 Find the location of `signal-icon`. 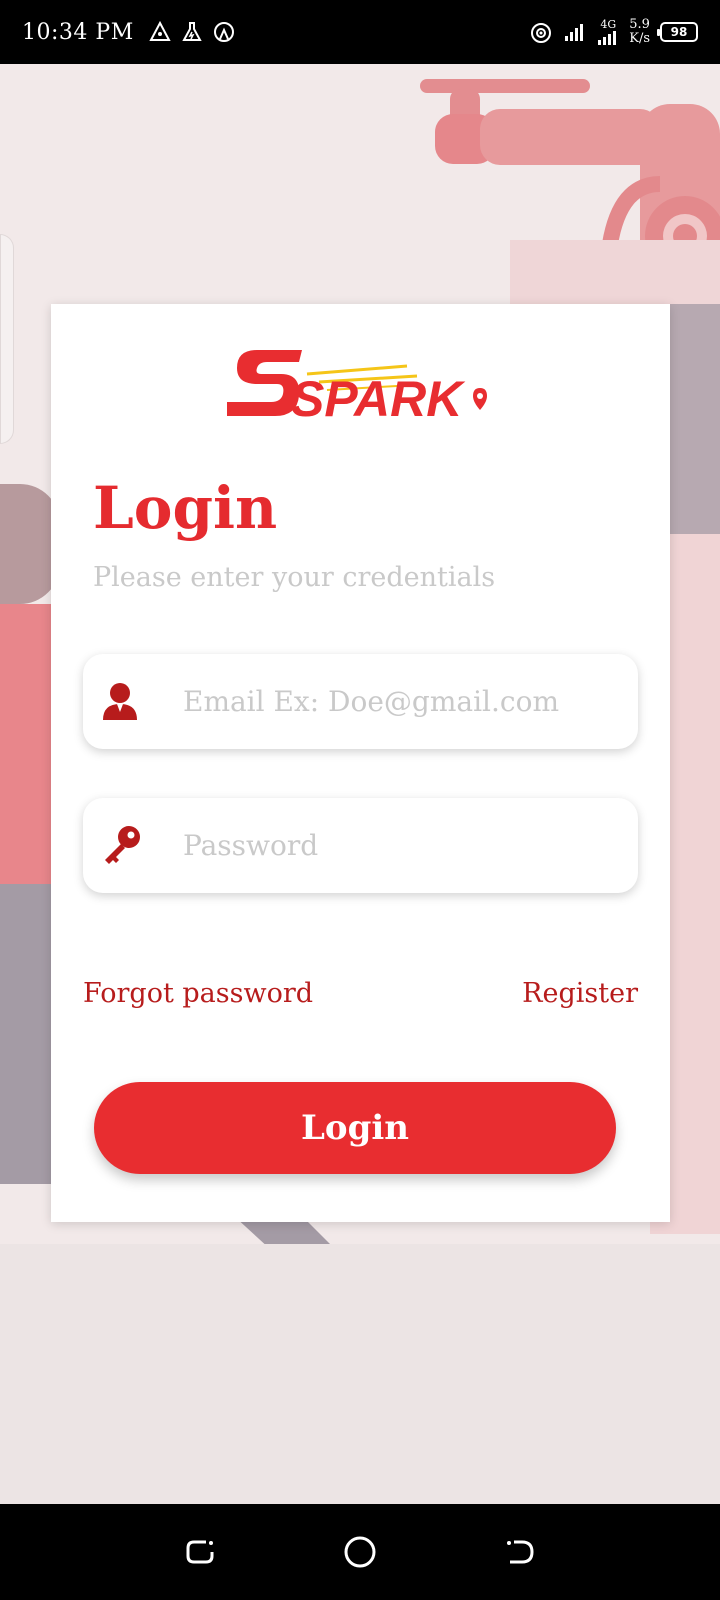

signal-icon is located at coordinates (574, 32).